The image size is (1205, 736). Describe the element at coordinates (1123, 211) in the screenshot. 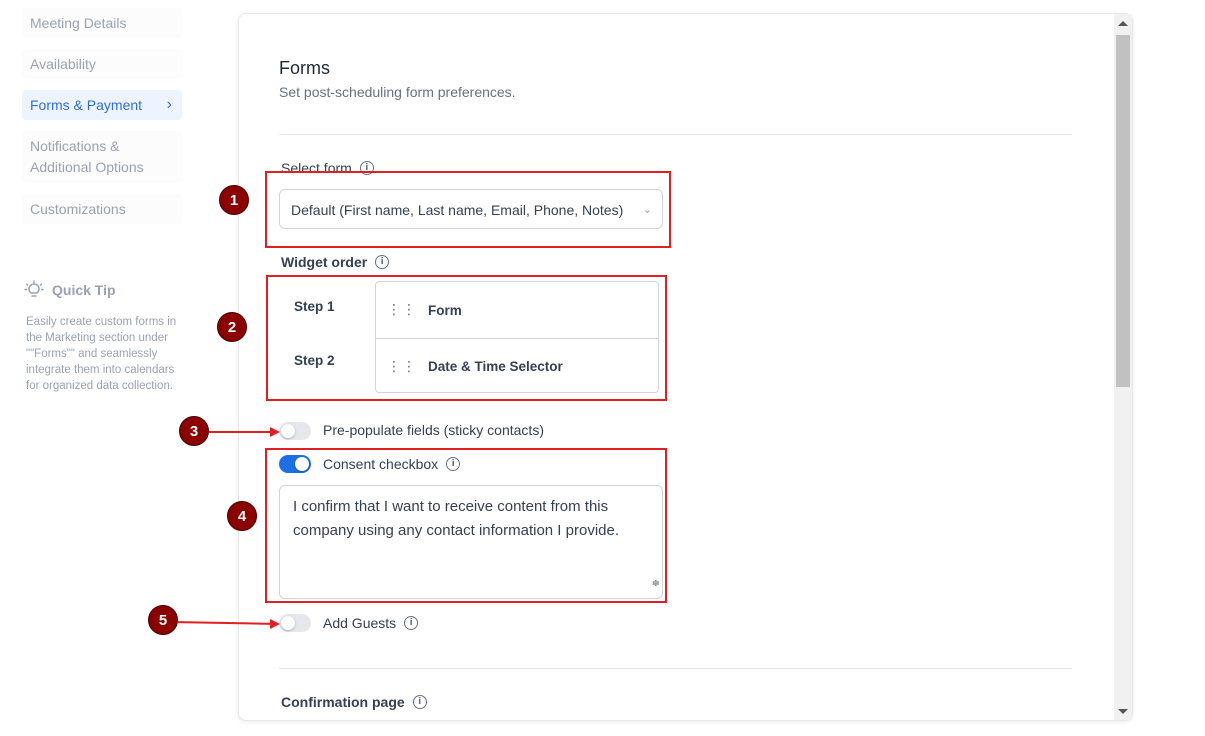

I see `scrollbar-thumb` at that location.